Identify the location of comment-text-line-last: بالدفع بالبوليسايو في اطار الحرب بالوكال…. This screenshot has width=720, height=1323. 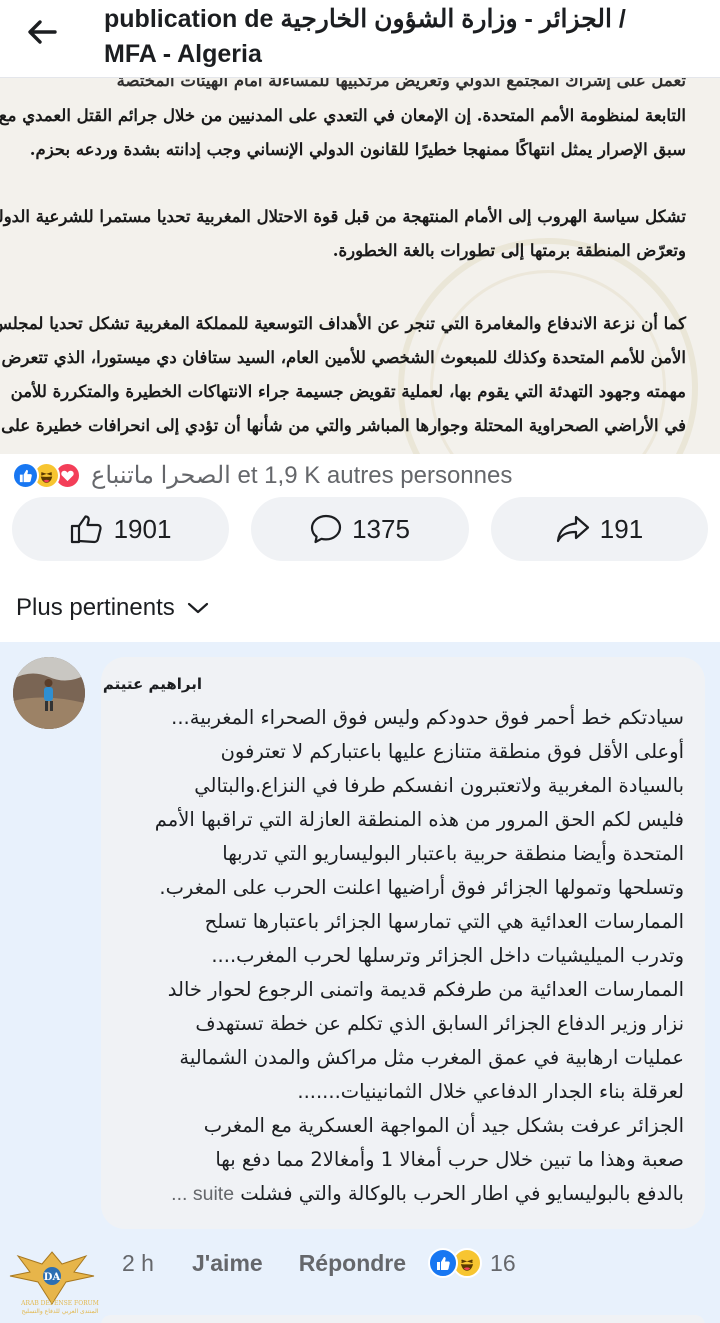
(427, 1194).